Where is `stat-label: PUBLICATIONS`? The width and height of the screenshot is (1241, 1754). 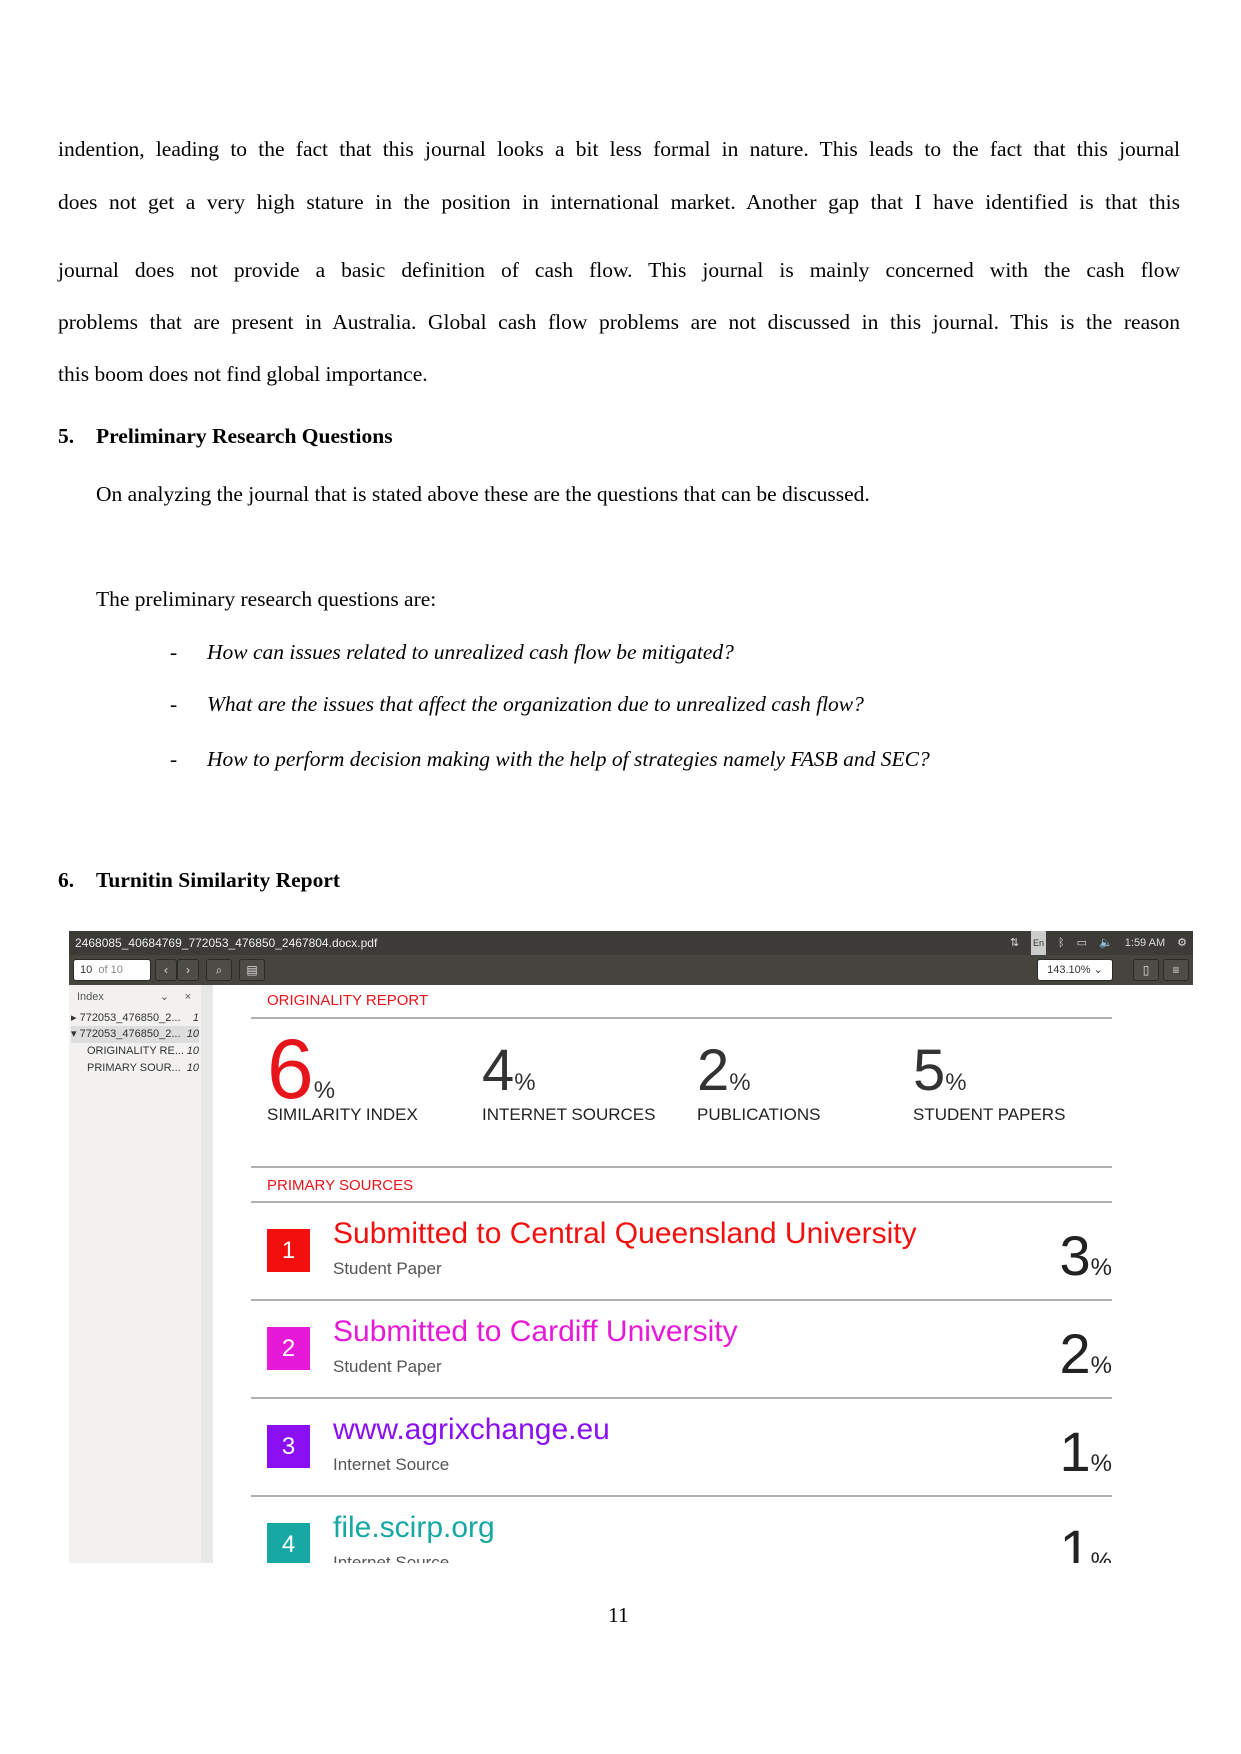
stat-label: PUBLICATIONS is located at coordinates (759, 1114).